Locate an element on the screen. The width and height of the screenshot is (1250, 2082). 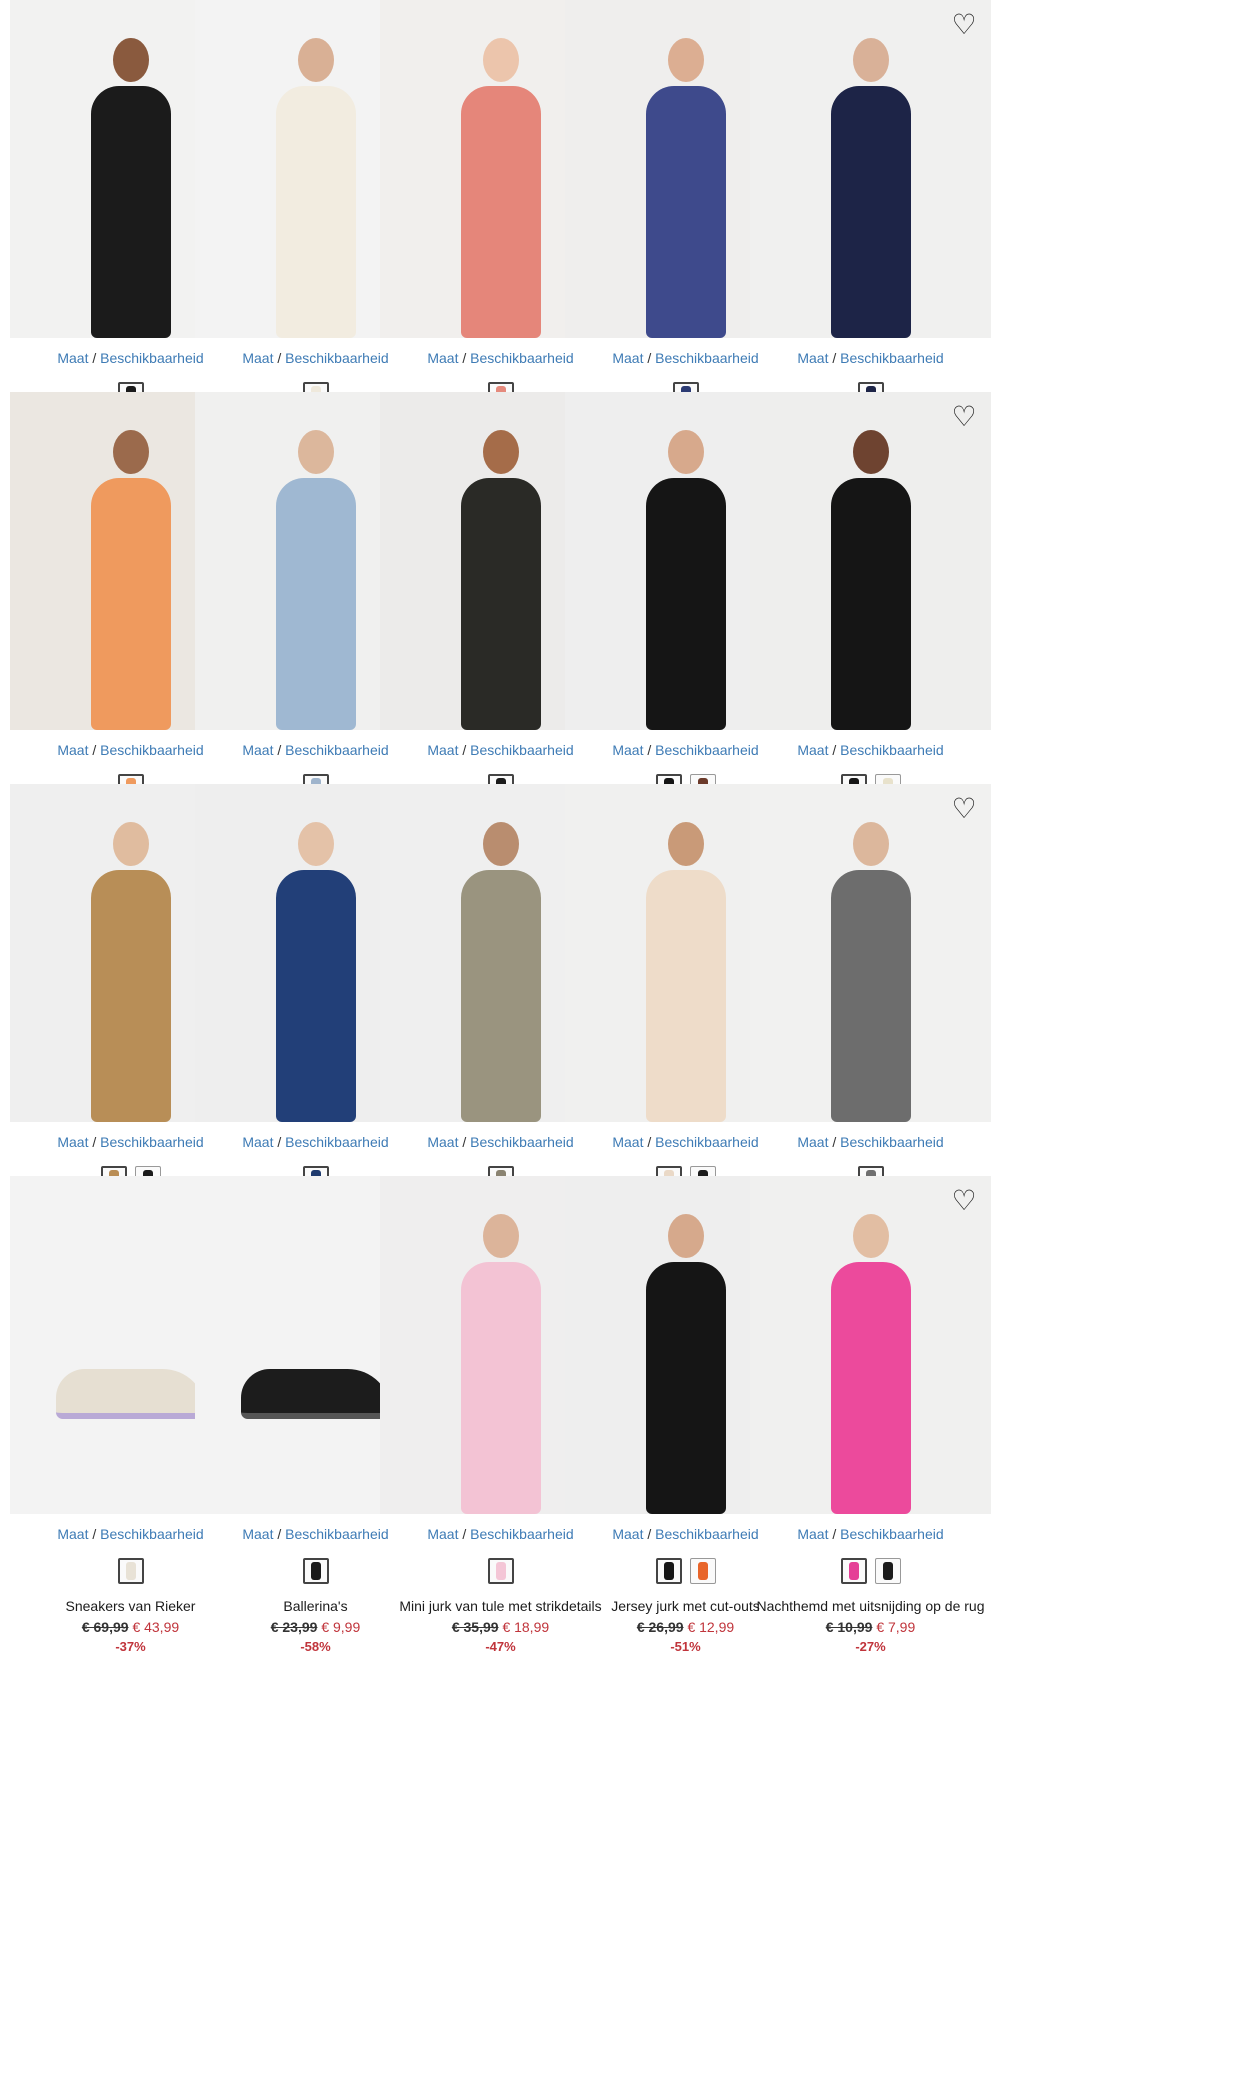
product-title: Nachthemd met uitsnijding op de rug is located at coordinates (870, 1606).